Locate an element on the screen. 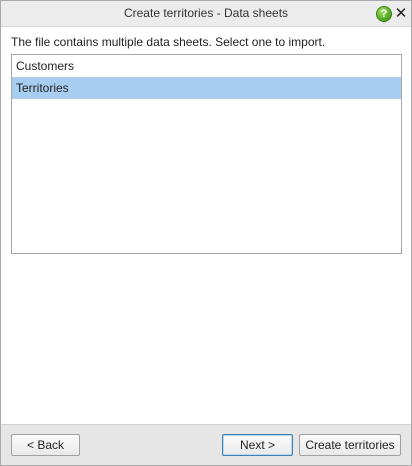  help-icon: ? is located at coordinates (384, 14).